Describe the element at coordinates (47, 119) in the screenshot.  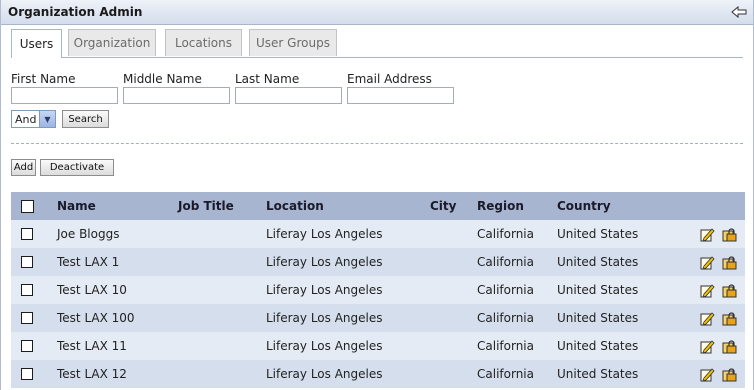
I see `dropdown-arrow-icon: ▼` at that location.